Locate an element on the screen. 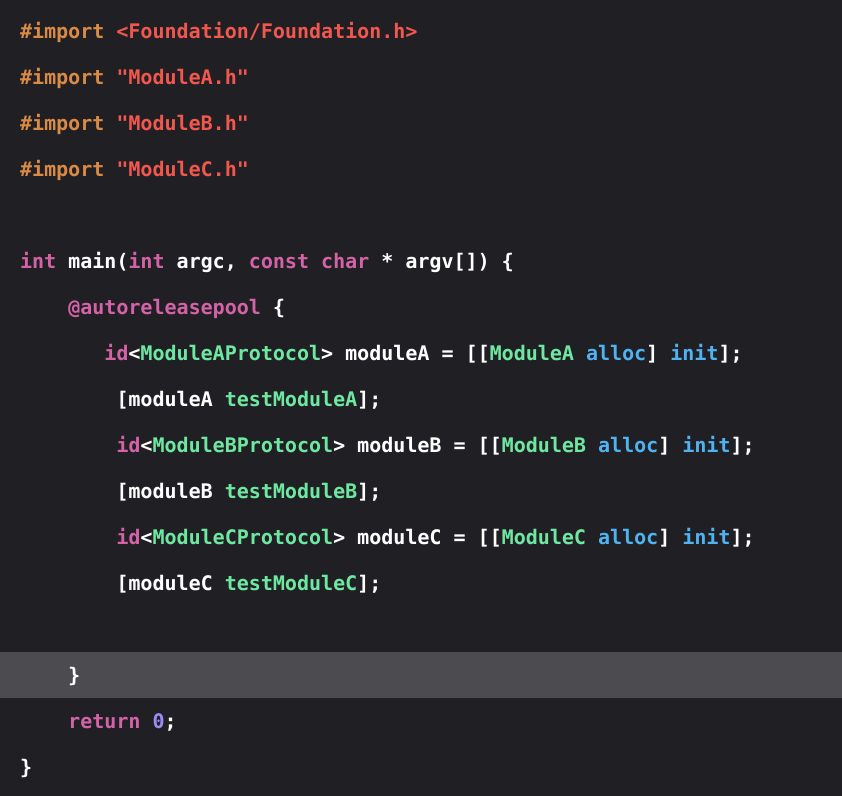 This screenshot has width=842, height=796. code-line: @autoreleasepool { is located at coordinates (176, 307).